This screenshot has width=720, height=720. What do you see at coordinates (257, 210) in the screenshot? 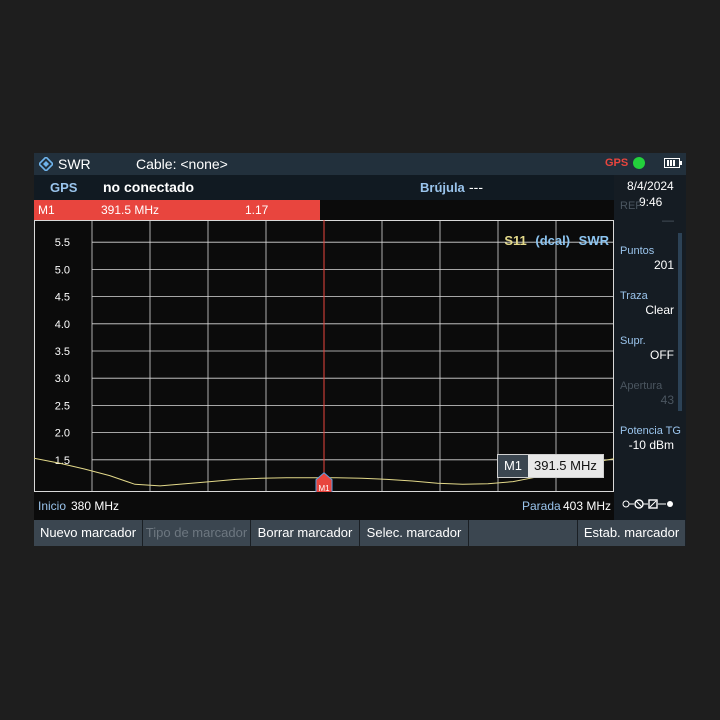
I see `marker-table-value: 1.17` at bounding box center [257, 210].